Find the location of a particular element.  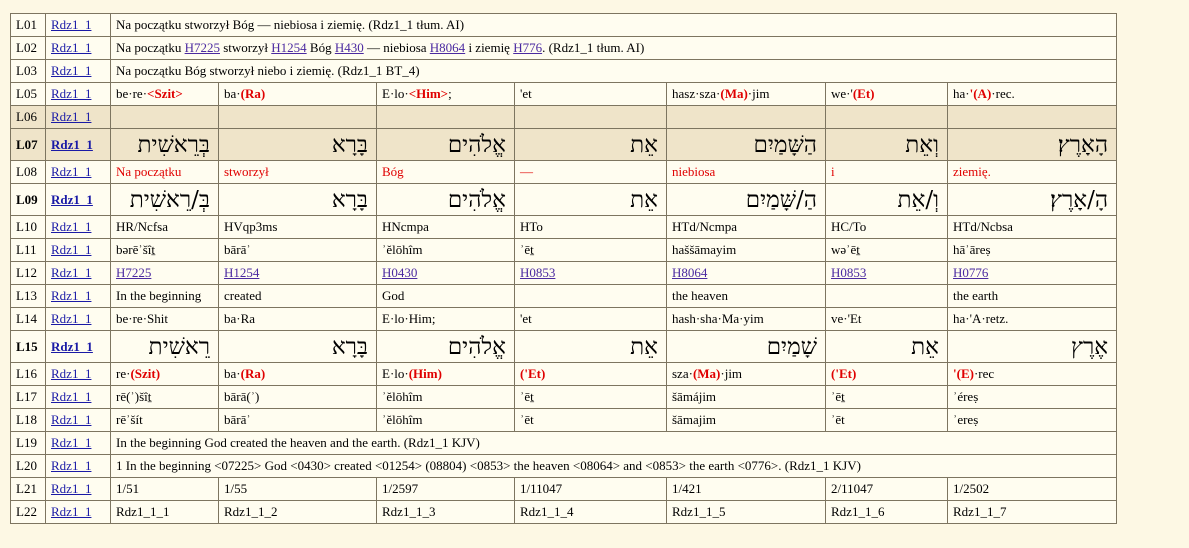

syllable: ; is located at coordinates (450, 93).